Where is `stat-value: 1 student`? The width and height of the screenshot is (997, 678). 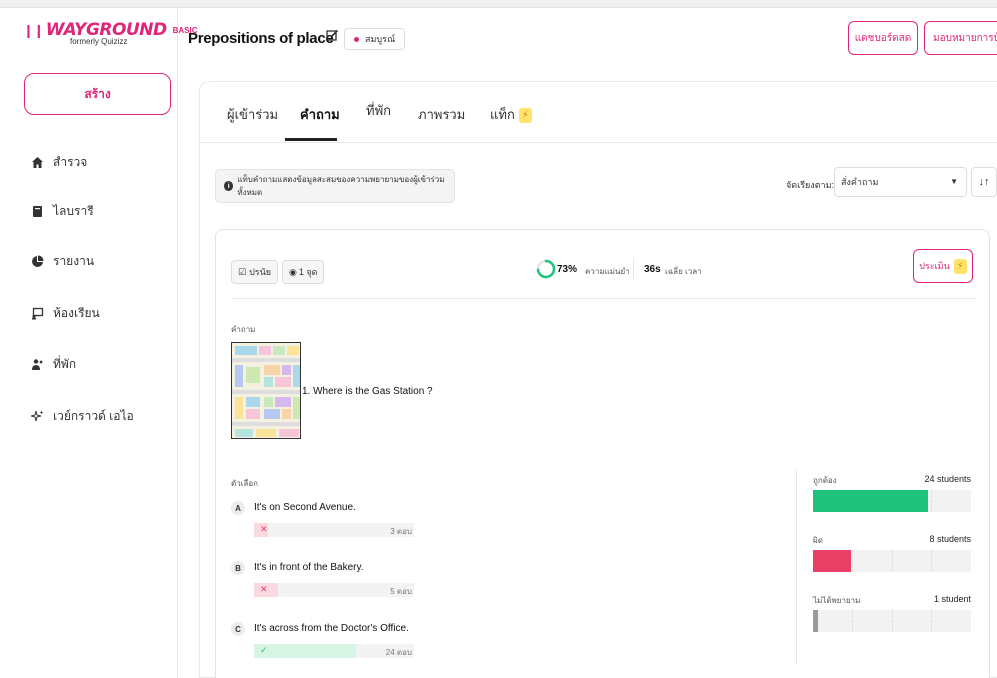 stat-value: 1 student is located at coordinates (952, 599).